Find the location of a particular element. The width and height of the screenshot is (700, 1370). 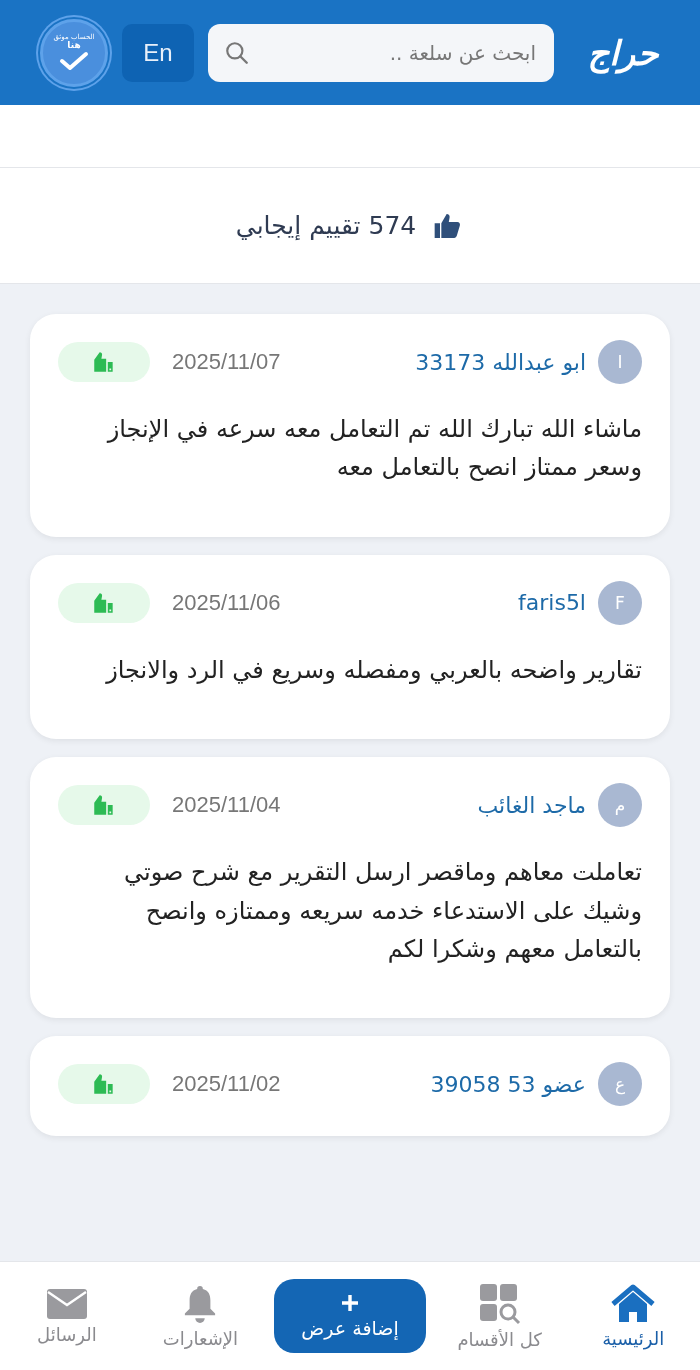

review-date: 2025/11/04 is located at coordinates (226, 805).